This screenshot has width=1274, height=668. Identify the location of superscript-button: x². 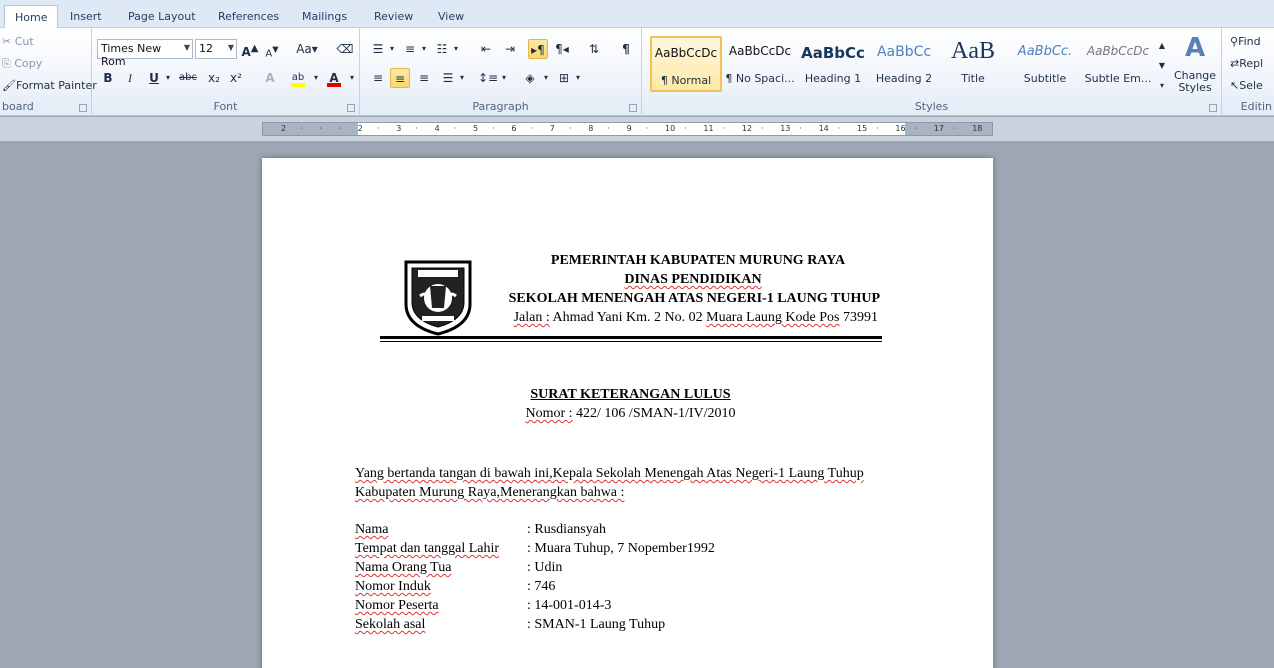
(236, 78).